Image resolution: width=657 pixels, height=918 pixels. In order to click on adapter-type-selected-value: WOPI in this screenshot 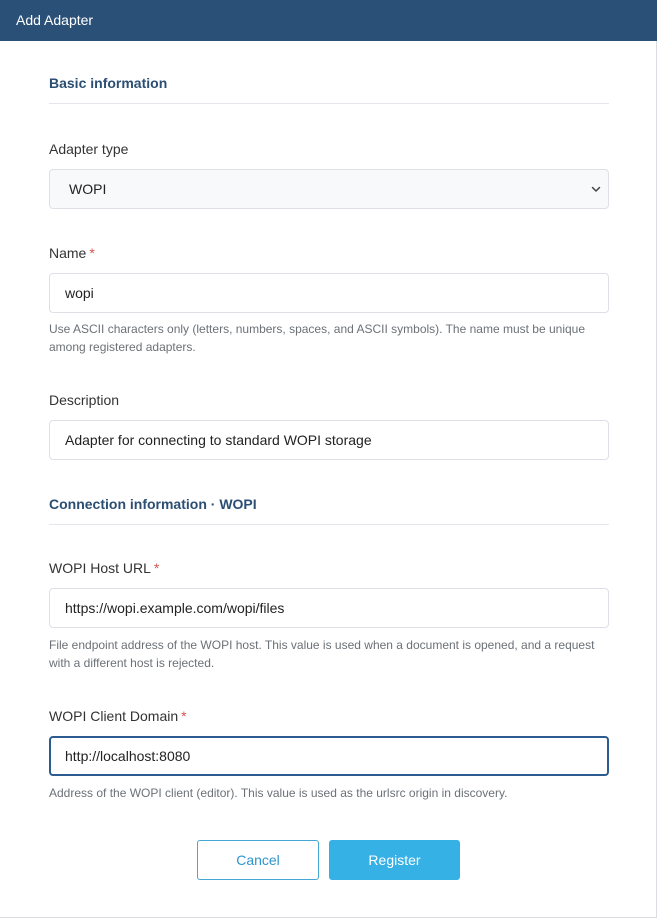, I will do `click(88, 189)`.